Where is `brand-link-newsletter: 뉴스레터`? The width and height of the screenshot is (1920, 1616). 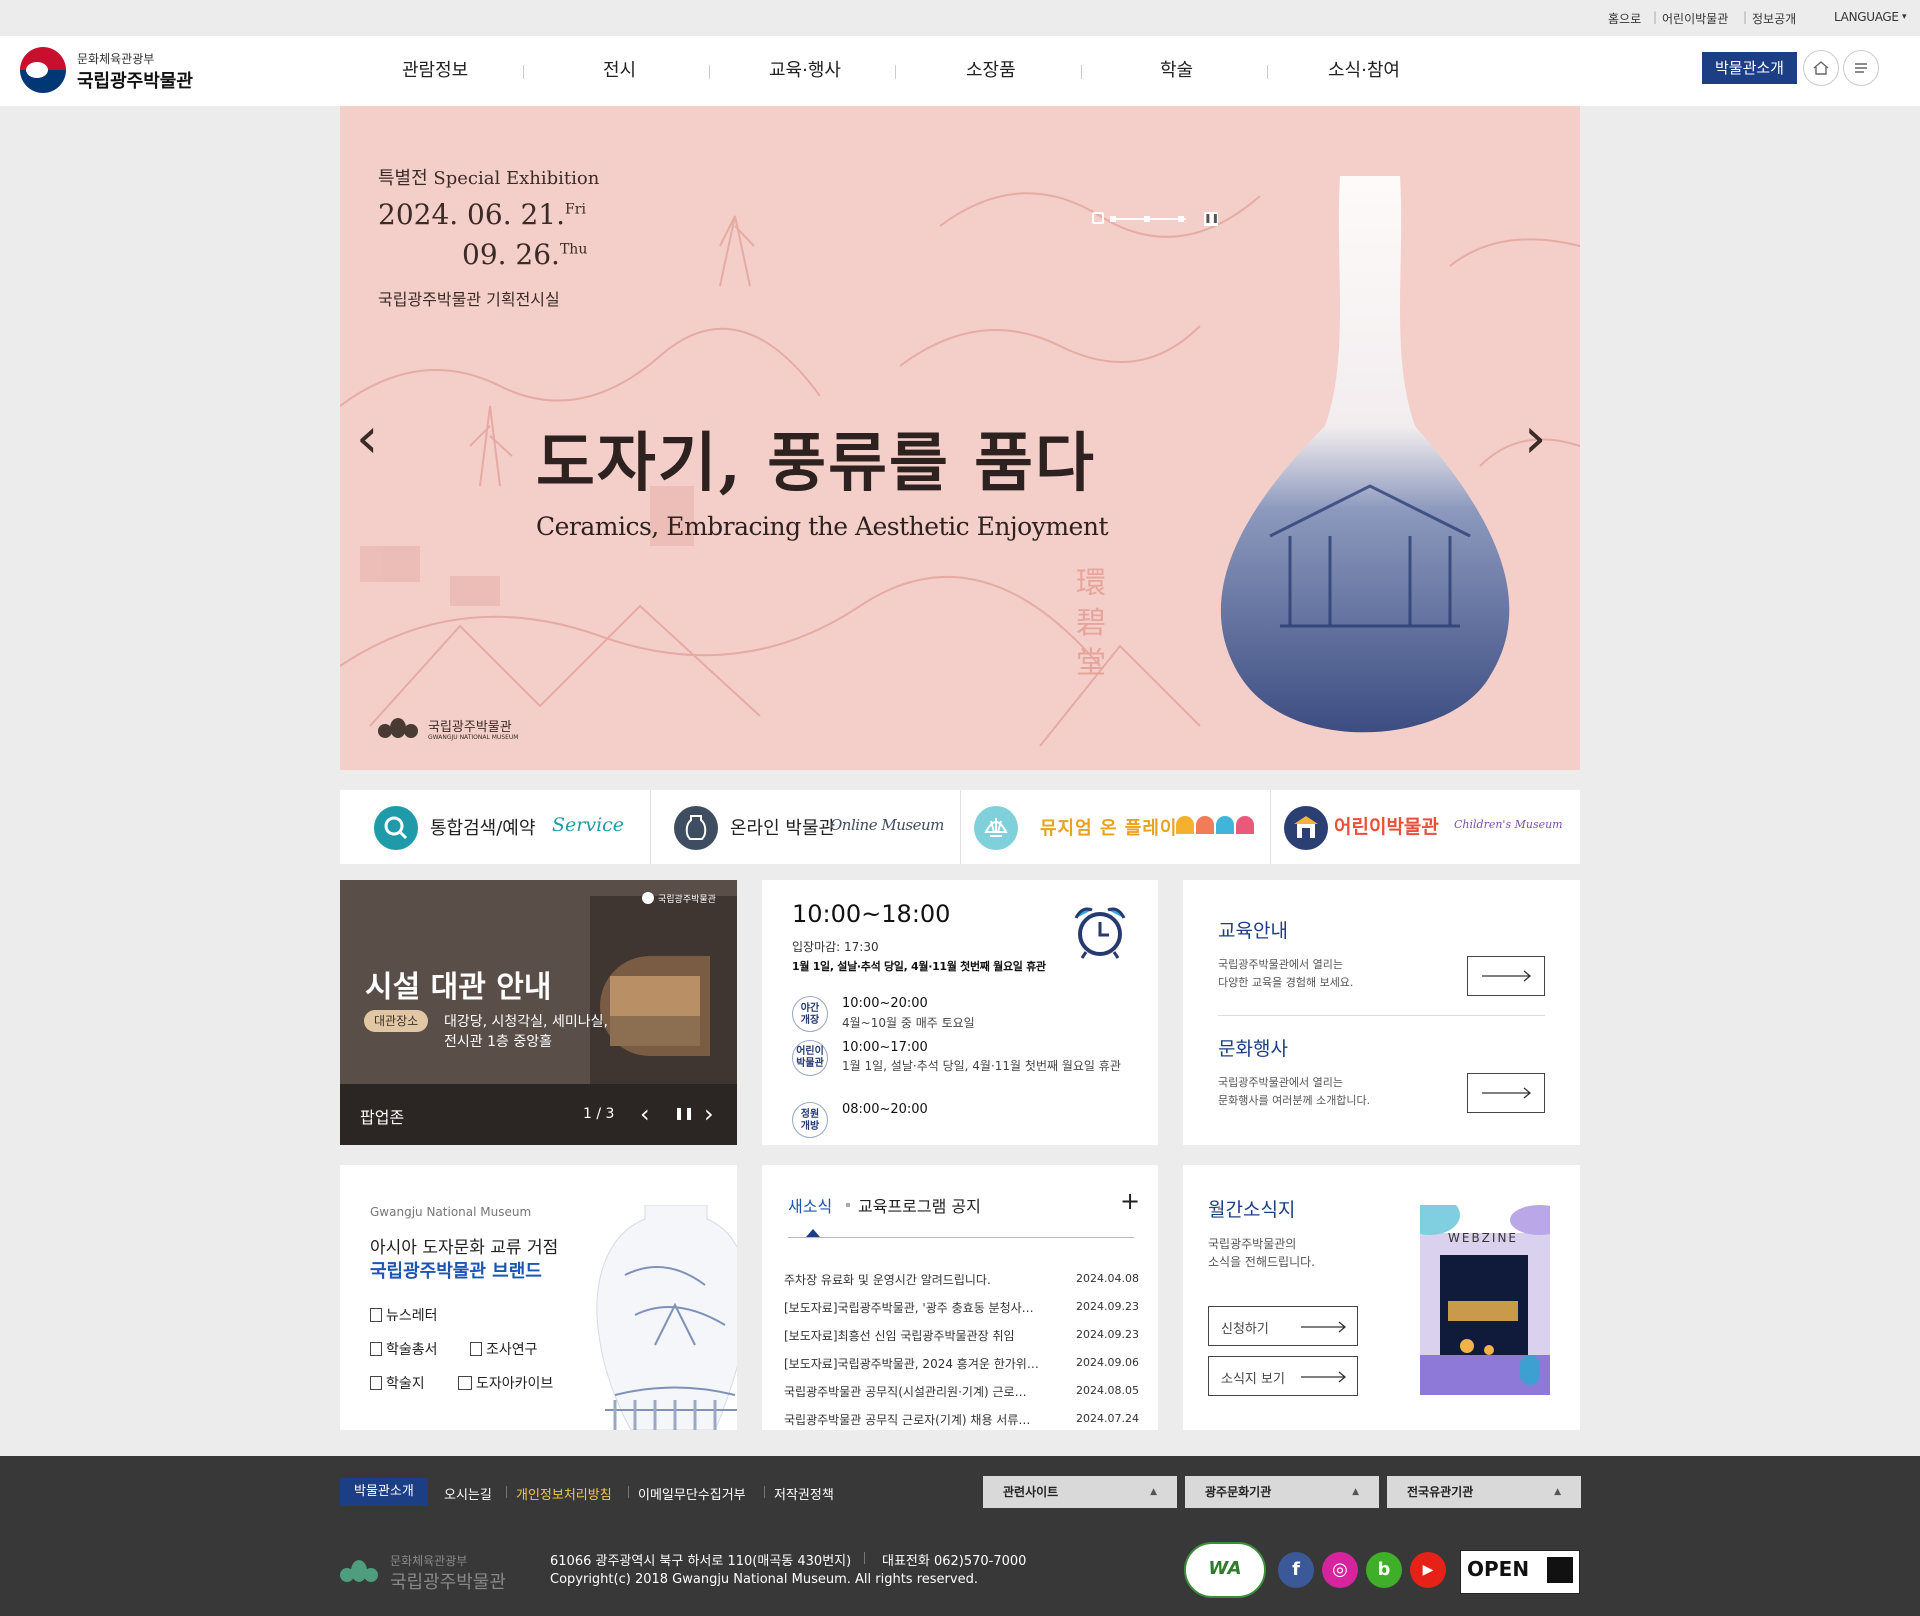
brand-link-newsletter: 뉴스레터 is located at coordinates (404, 1315).